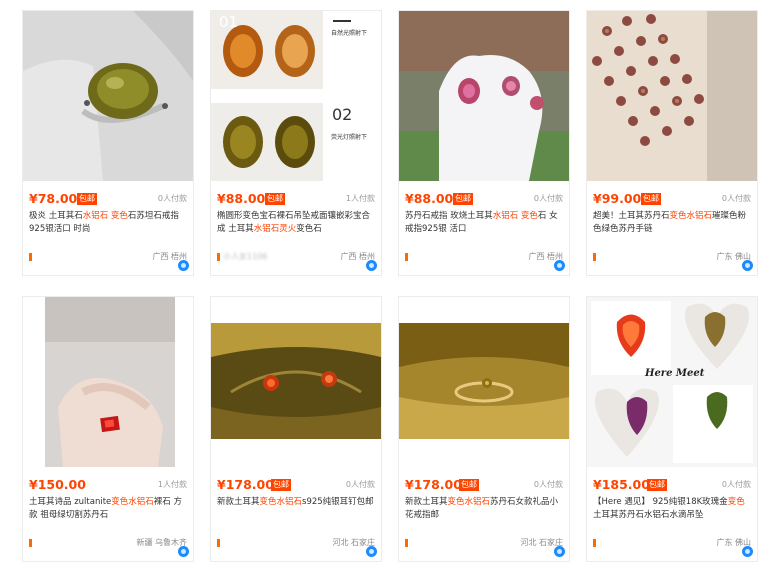 The width and height of the screenshot is (764, 574). I want to click on price: ¥185.00, so click(621, 484).